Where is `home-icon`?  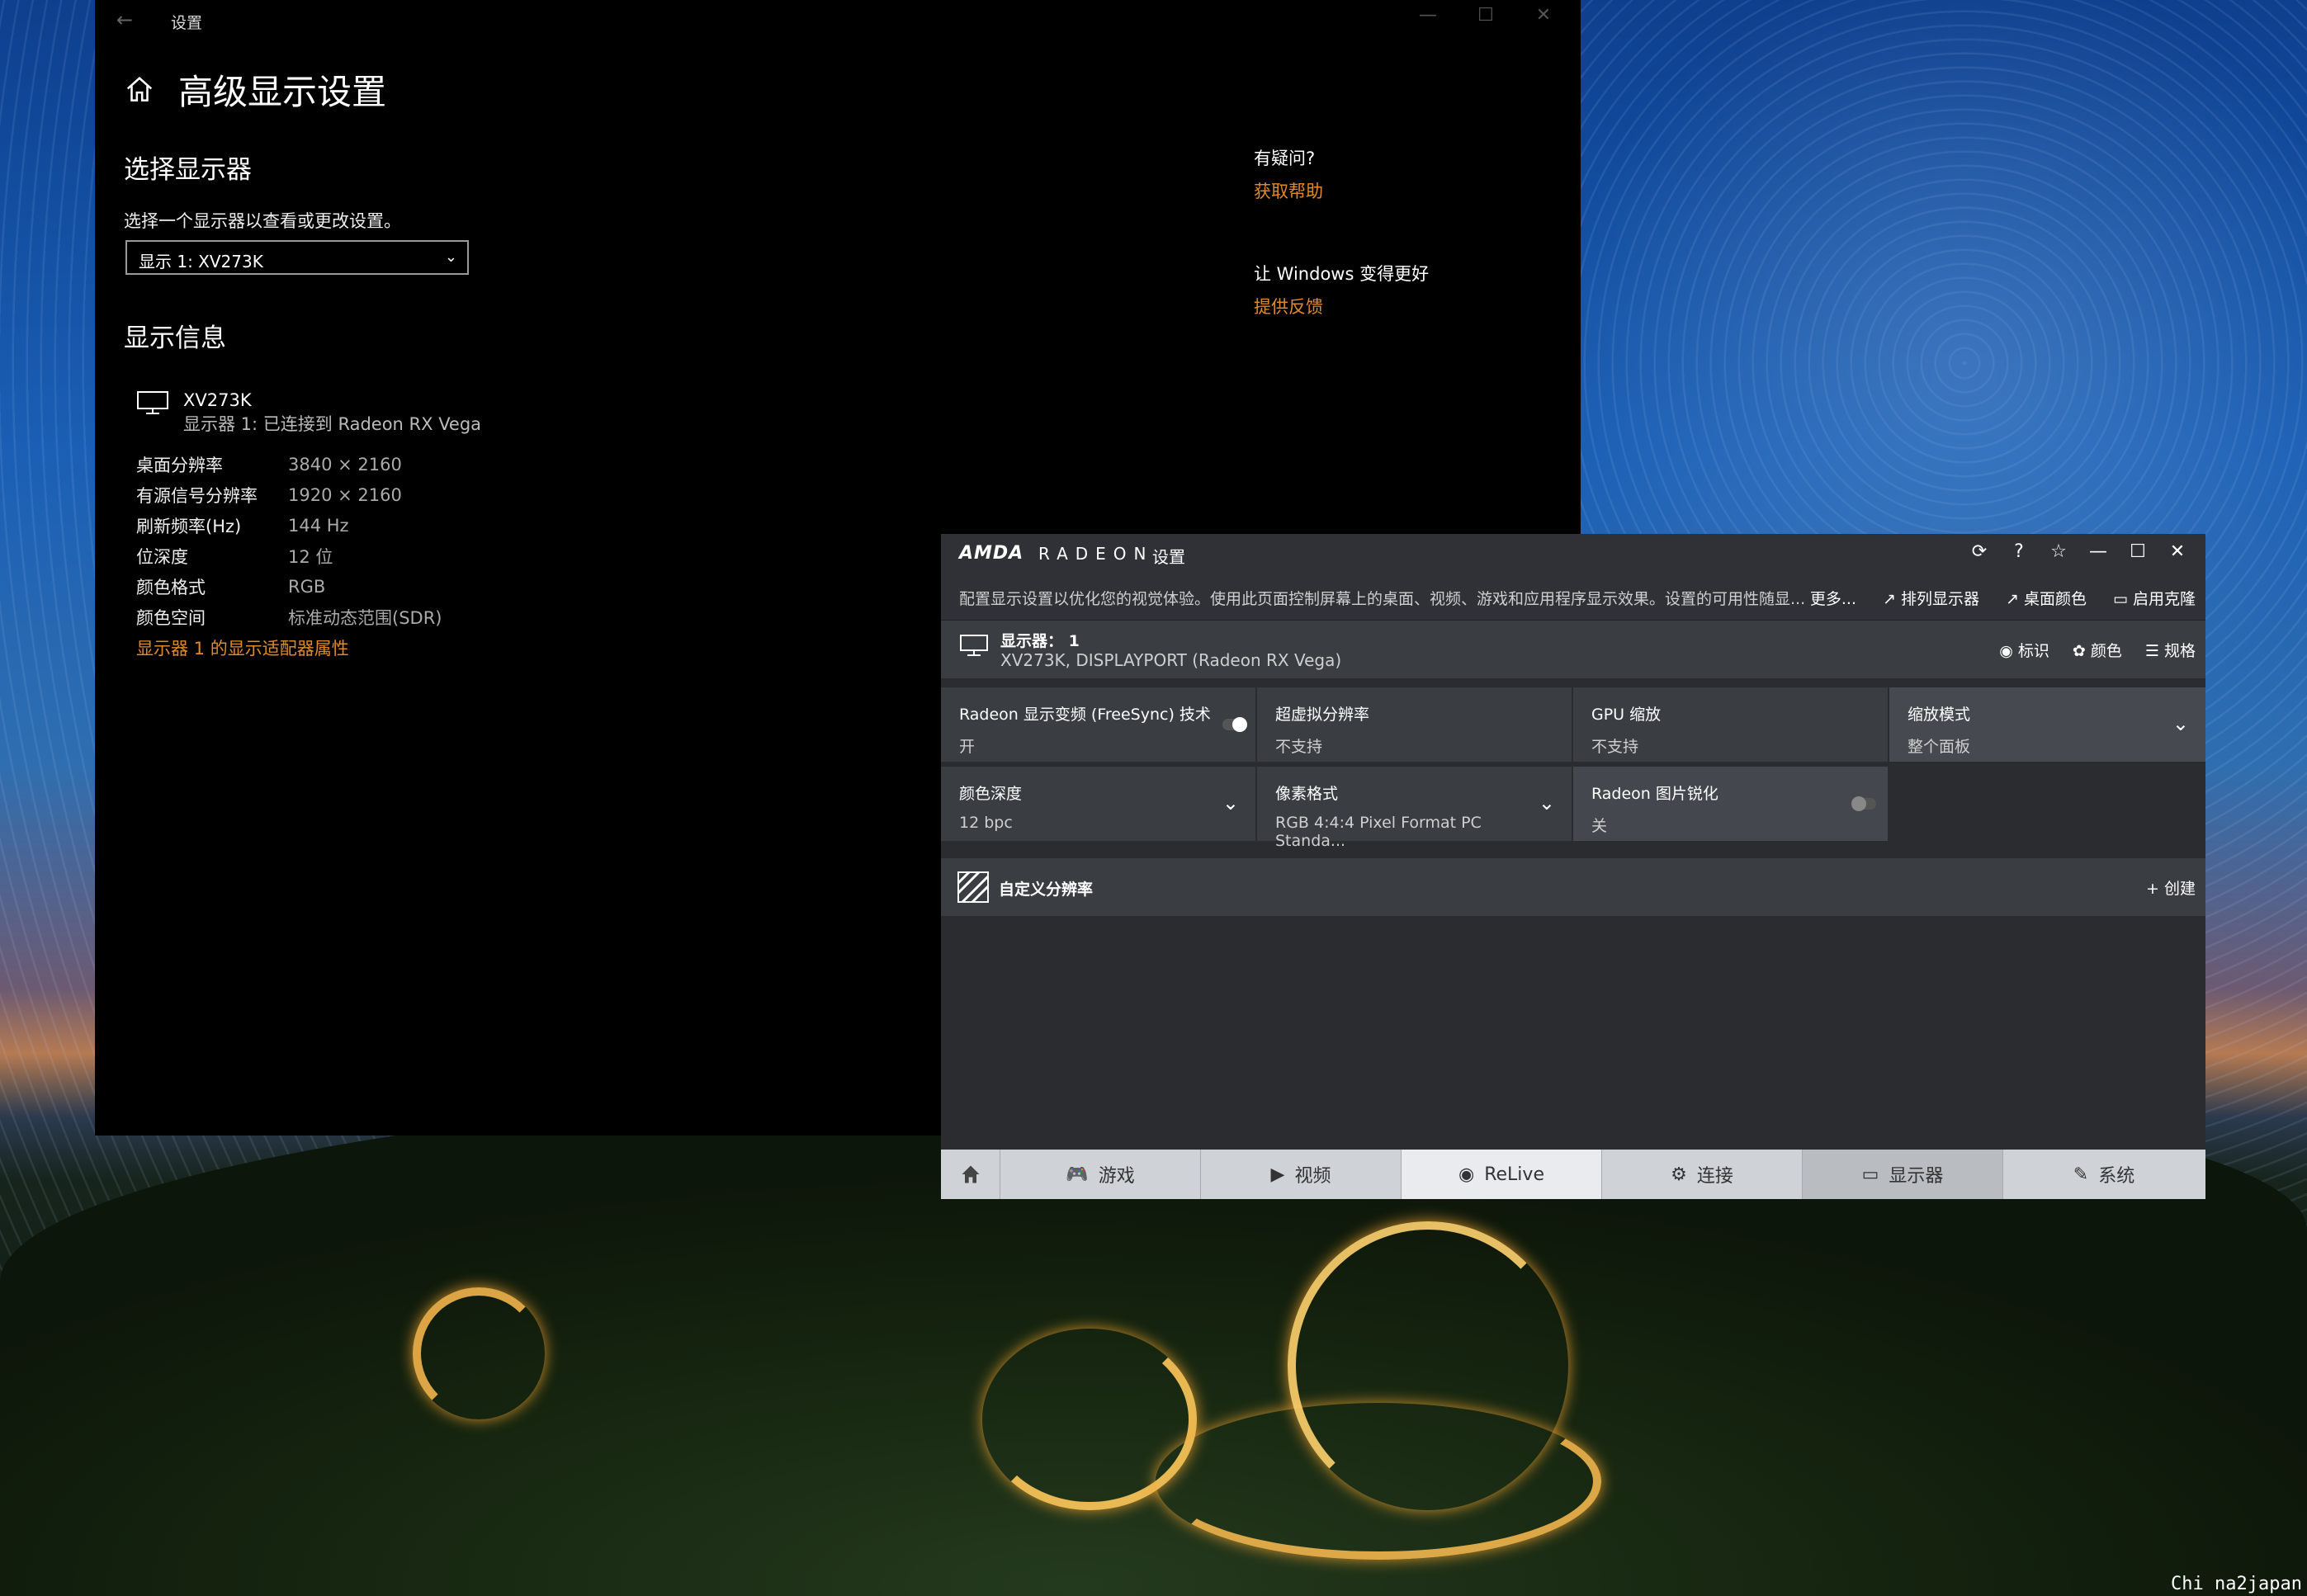 home-icon is located at coordinates (139, 90).